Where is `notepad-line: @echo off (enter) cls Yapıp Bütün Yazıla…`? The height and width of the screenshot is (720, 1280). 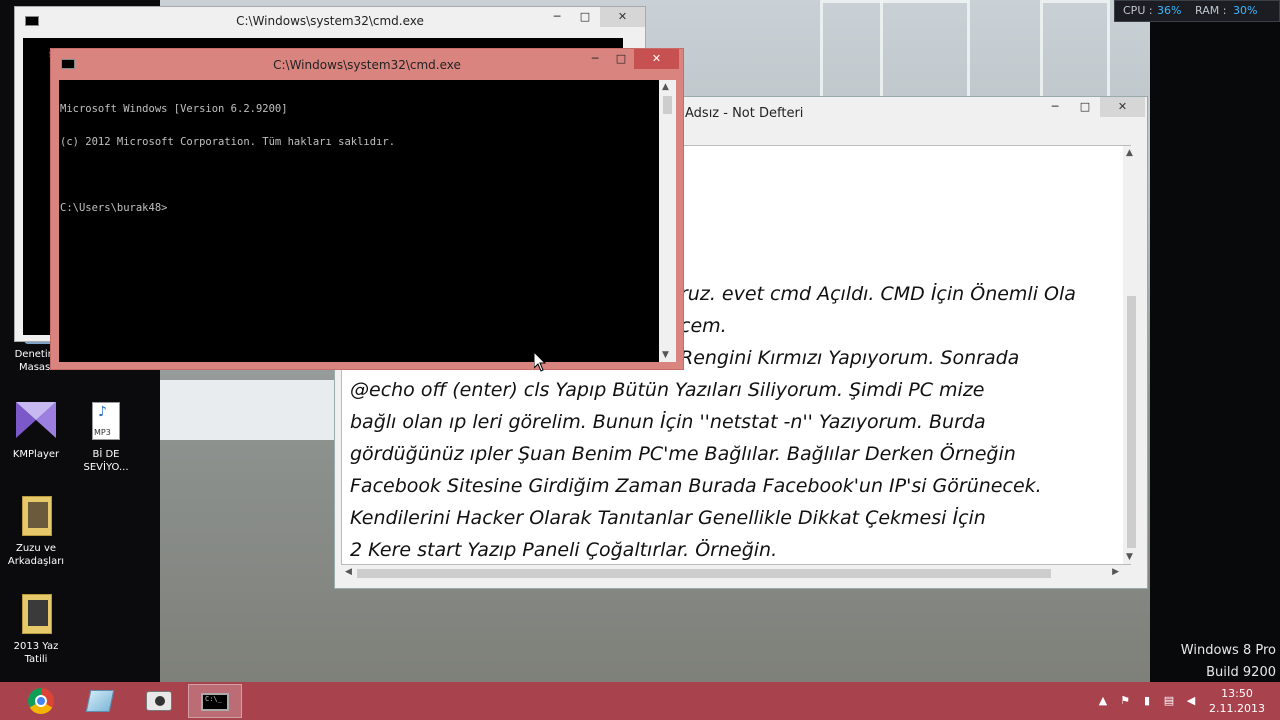
notepad-line: @echo off (enter) cls Yapıp Bütün Yazıla… is located at coordinates (667, 390).